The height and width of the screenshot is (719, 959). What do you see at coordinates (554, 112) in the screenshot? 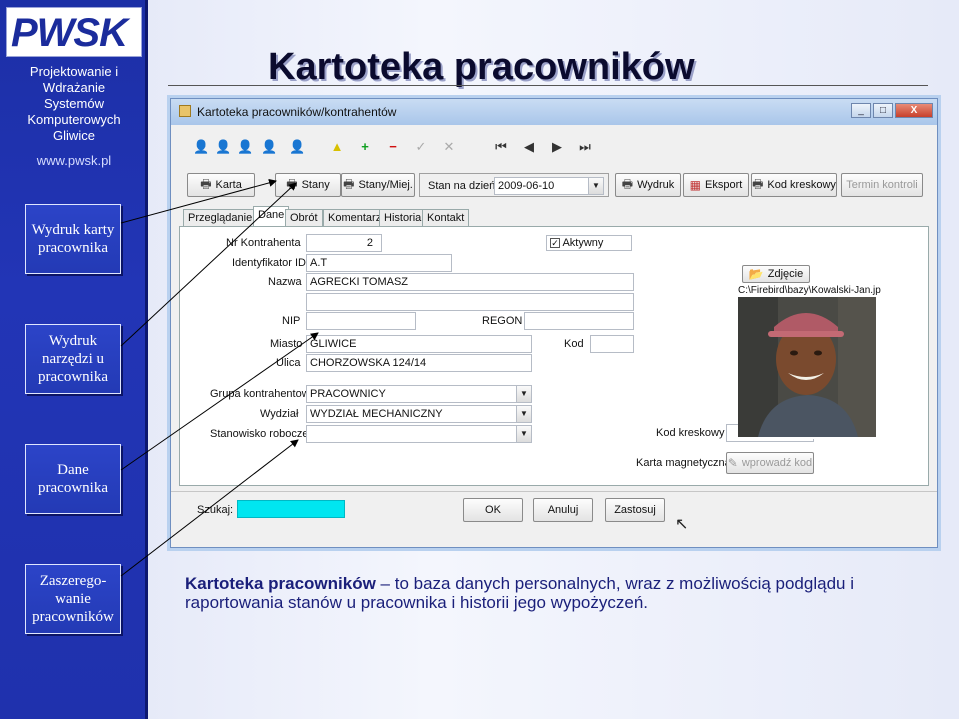
I see `window-titlebar: Kartoteka pracowników/kontrahentów _ □ X` at bounding box center [554, 112].